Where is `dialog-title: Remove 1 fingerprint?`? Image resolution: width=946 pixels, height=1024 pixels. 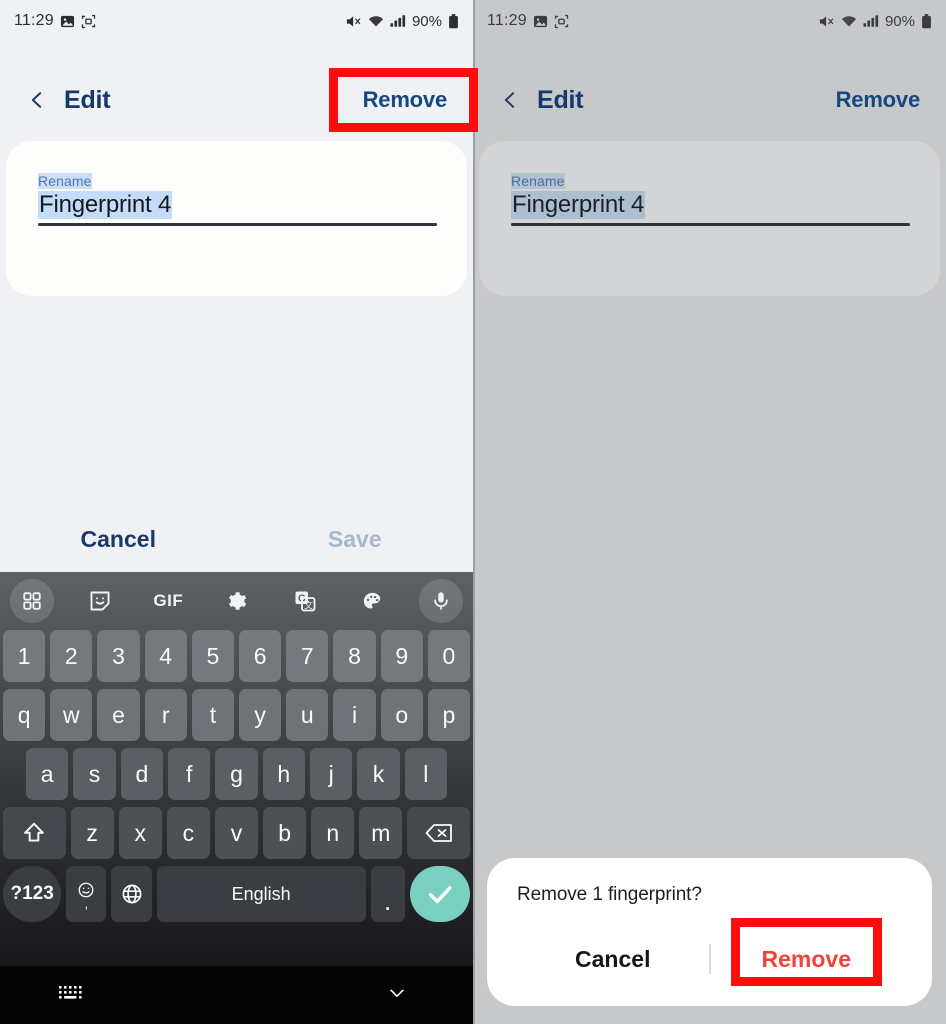
dialog-title: Remove 1 fingerprint? is located at coordinates (609, 894).